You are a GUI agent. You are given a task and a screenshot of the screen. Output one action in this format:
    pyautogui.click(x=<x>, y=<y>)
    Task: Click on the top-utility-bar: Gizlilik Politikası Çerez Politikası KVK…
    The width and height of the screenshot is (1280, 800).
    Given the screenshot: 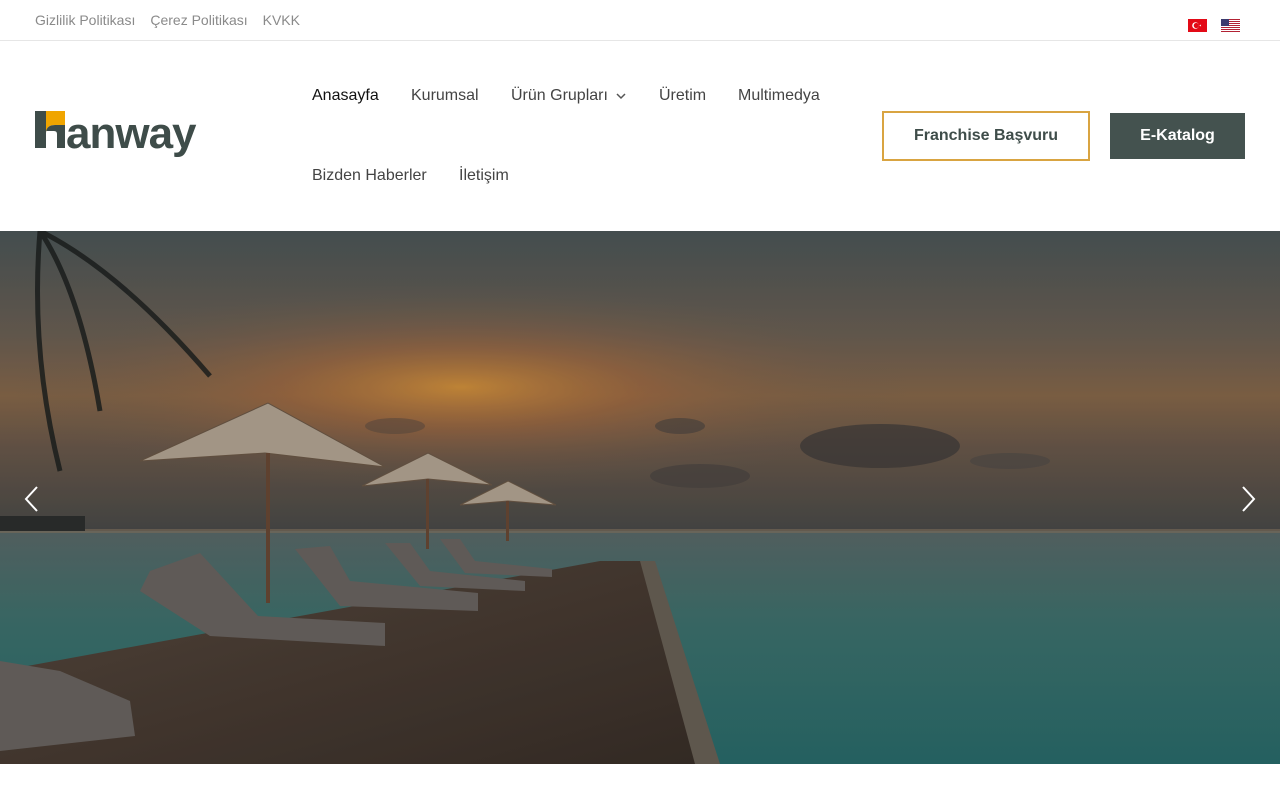 What is the action you would take?
    pyautogui.click(x=640, y=20)
    